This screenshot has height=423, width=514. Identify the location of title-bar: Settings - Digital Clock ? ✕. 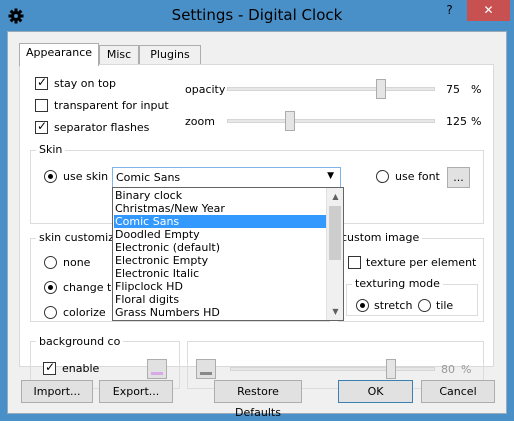
(257, 15).